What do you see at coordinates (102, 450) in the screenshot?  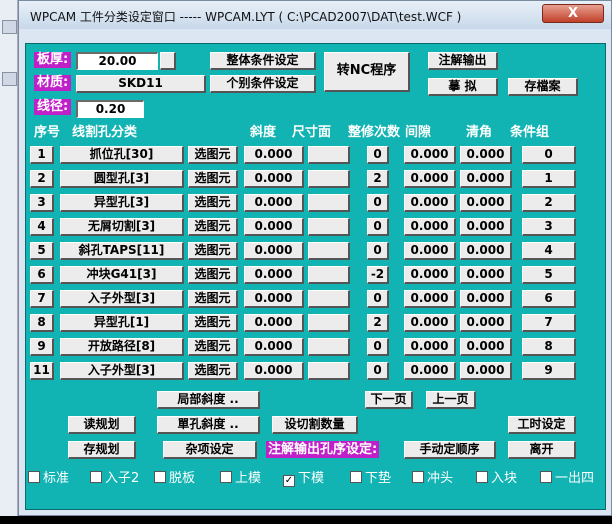 I see `save-plan-button: 存规划` at bounding box center [102, 450].